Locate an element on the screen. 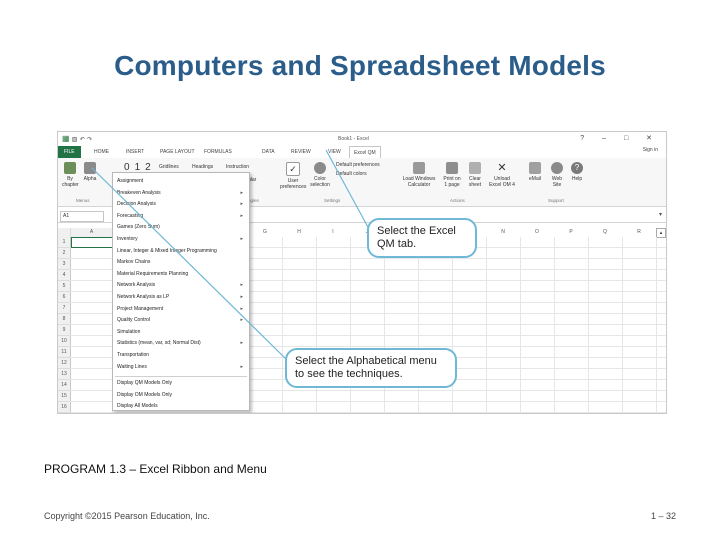 The width and height of the screenshot is (720, 540). figure-caption: PROGRAM 1.3 – Excel Ribbon and Menu is located at coordinates (155, 469).